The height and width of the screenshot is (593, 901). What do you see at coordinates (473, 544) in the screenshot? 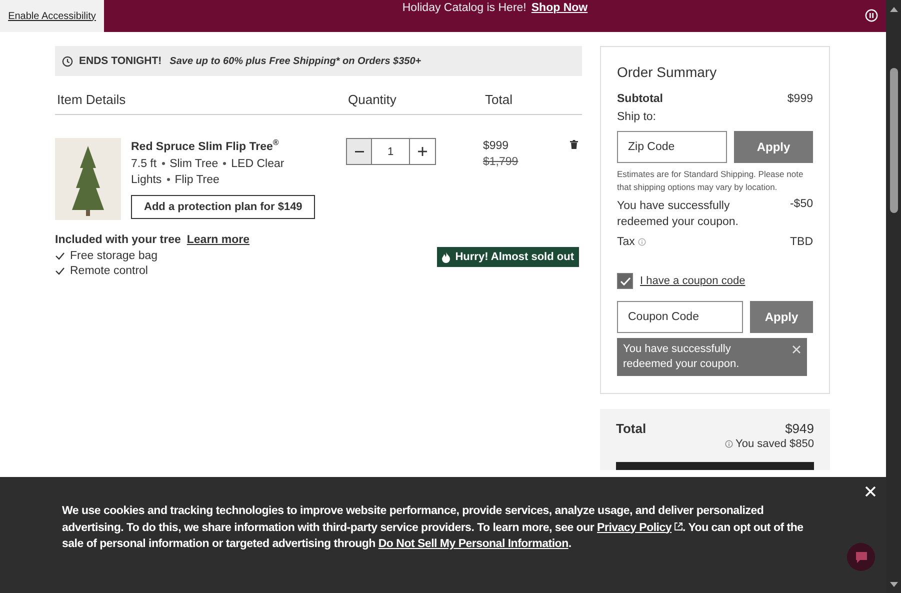
I see `do-not-sell-link: Do Not Sell My Personal Information` at bounding box center [473, 544].